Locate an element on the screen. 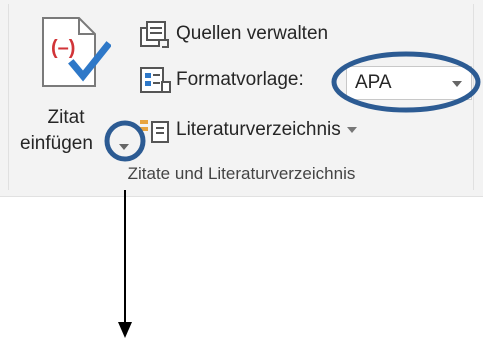 This screenshot has height=340, width=483. style-label: Formatvorlage: is located at coordinates (240, 79).